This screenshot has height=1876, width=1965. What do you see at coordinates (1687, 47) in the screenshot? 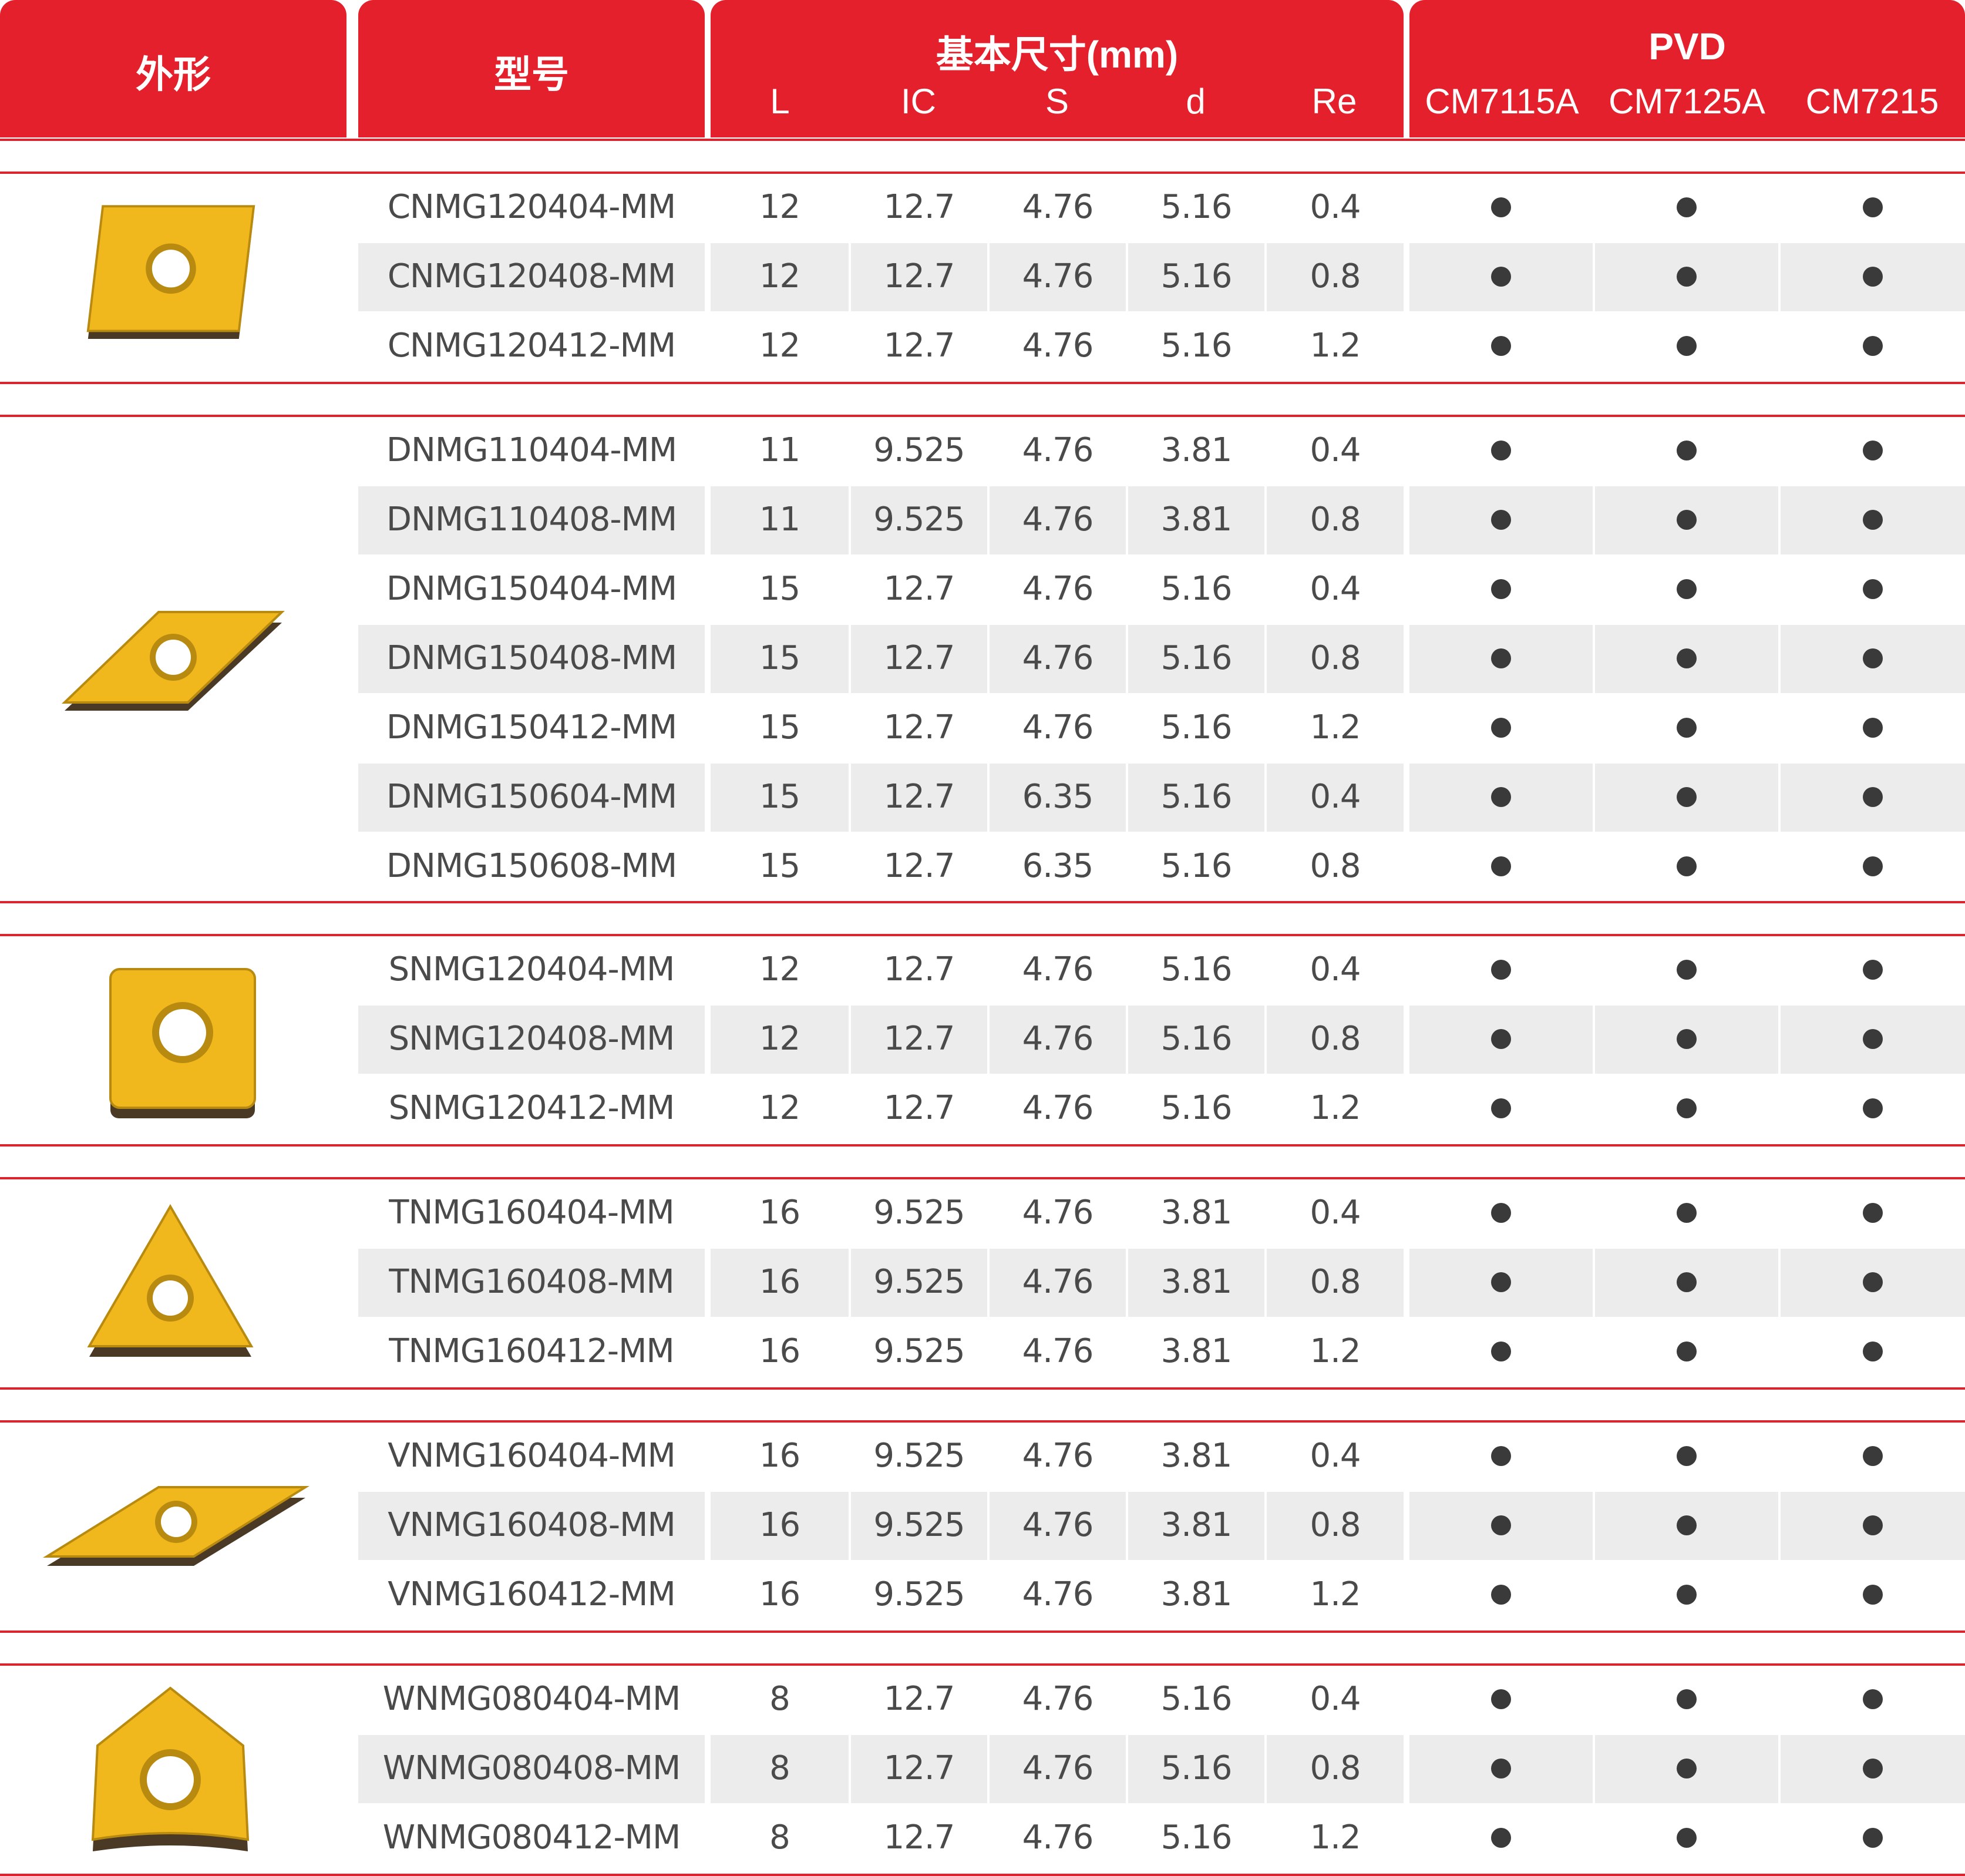
I see `header-pvd-title: PVD` at bounding box center [1687, 47].